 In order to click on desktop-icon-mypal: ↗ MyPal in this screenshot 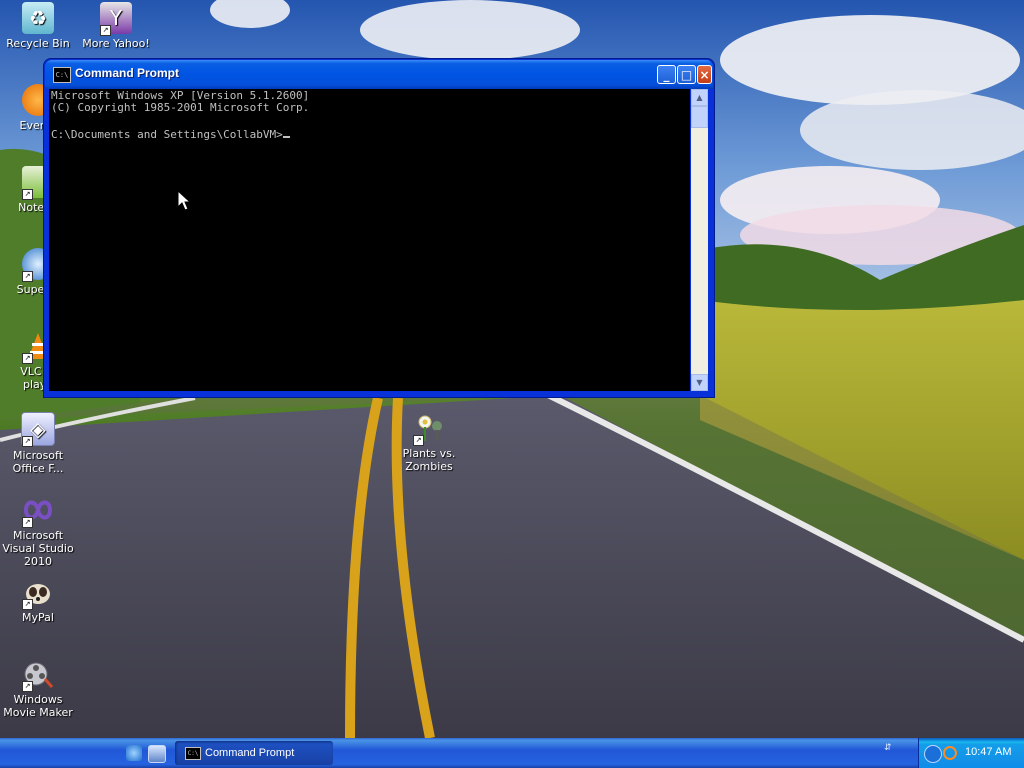, I will do `click(38, 600)`.